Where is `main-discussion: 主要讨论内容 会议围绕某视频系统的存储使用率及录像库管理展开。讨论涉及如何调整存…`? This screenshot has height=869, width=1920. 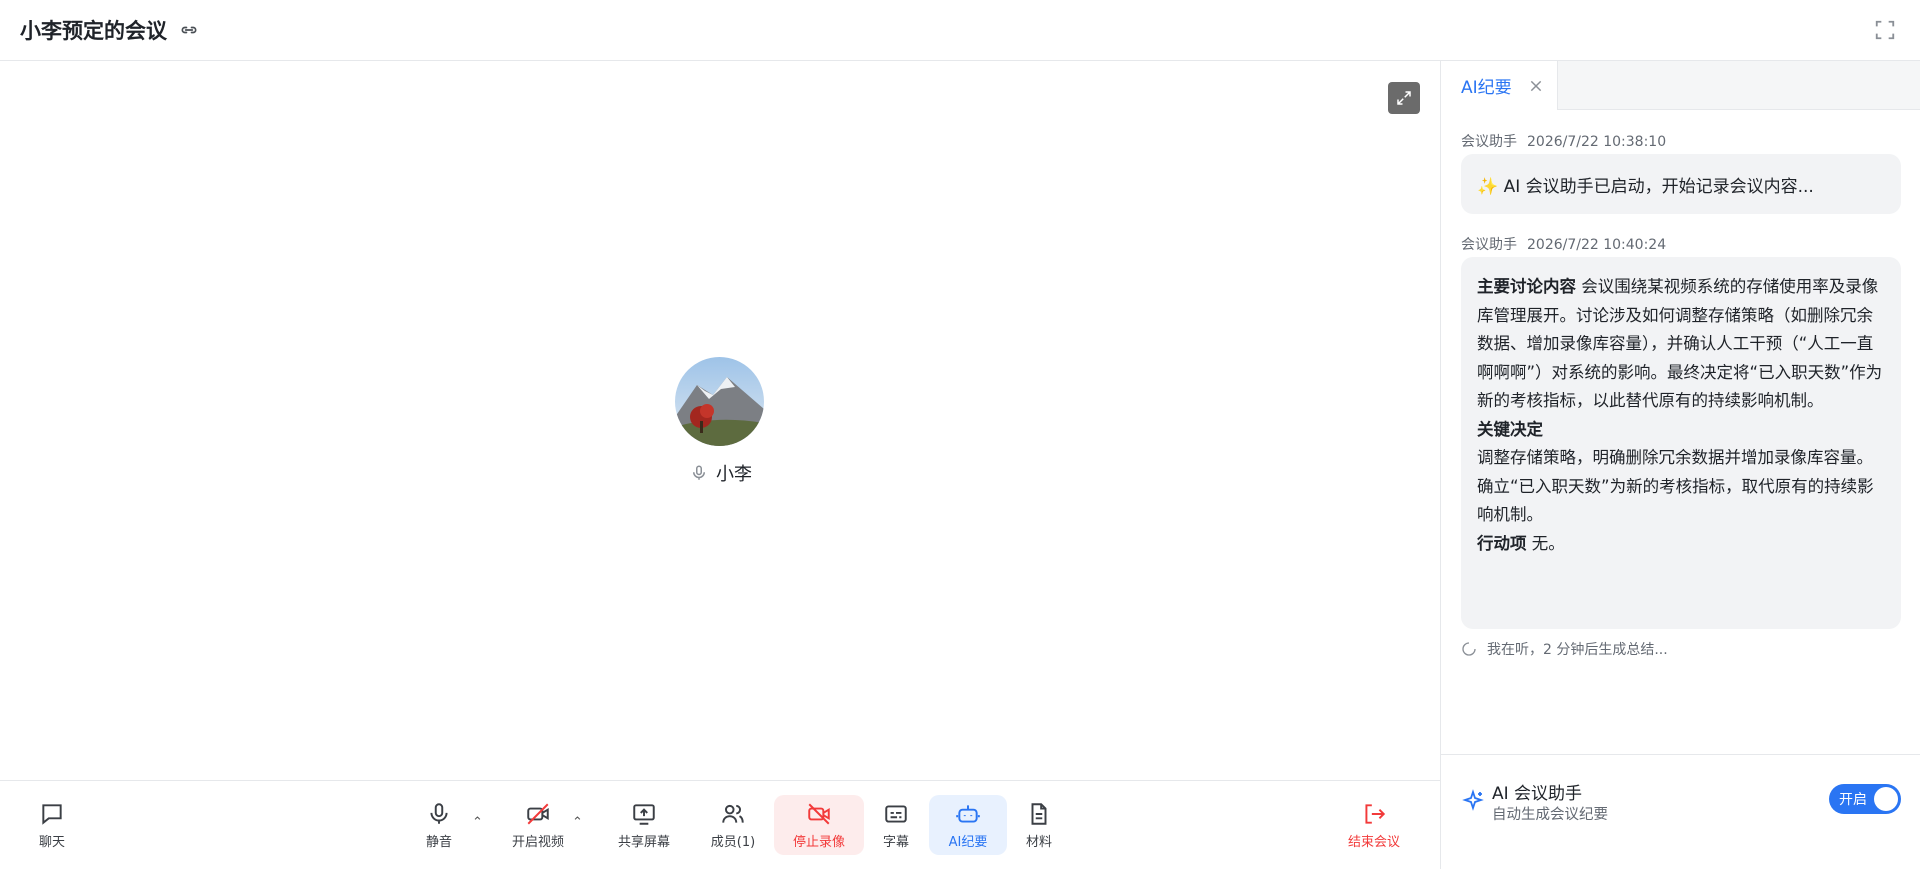
main-discussion: 主要讨论内容 会议围绕某视频系统的存储使用率及录像库管理展开。讨论涉及如何调整存… is located at coordinates (1681, 344).